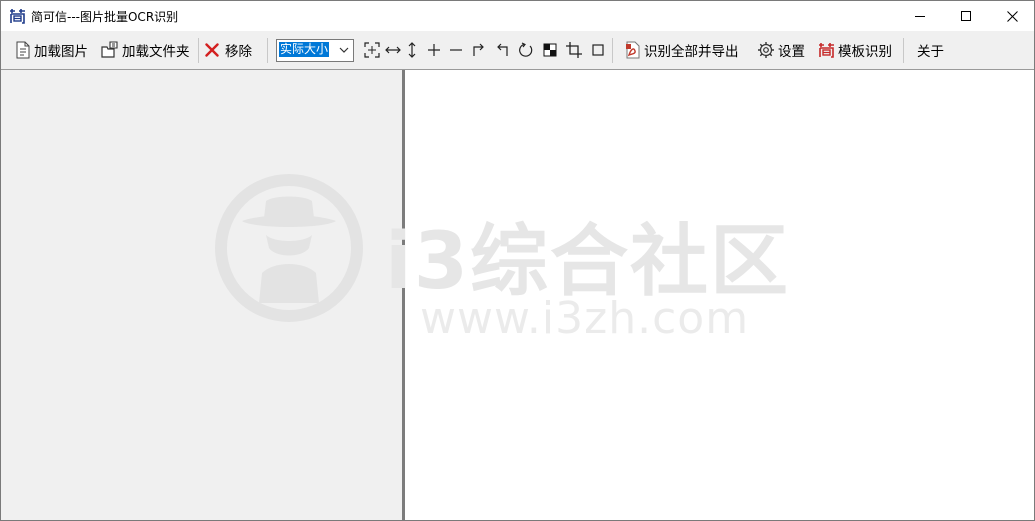  Describe the element at coordinates (791, 52) in the screenshot. I see `settings-label: 设置` at that location.